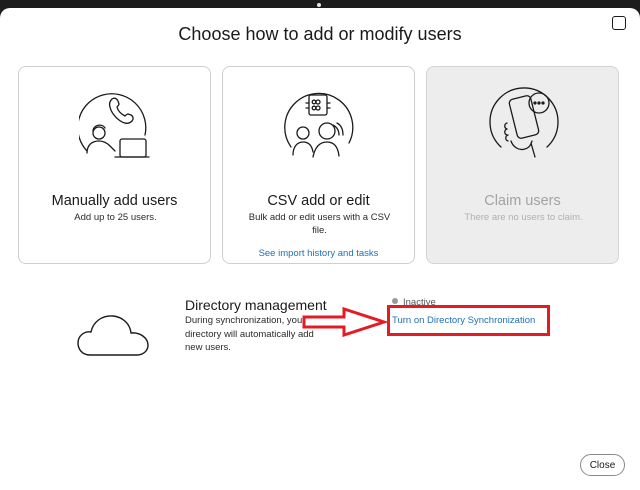 The height and width of the screenshot is (490, 640). I want to click on claim-users-title: Claim users, so click(522, 201).